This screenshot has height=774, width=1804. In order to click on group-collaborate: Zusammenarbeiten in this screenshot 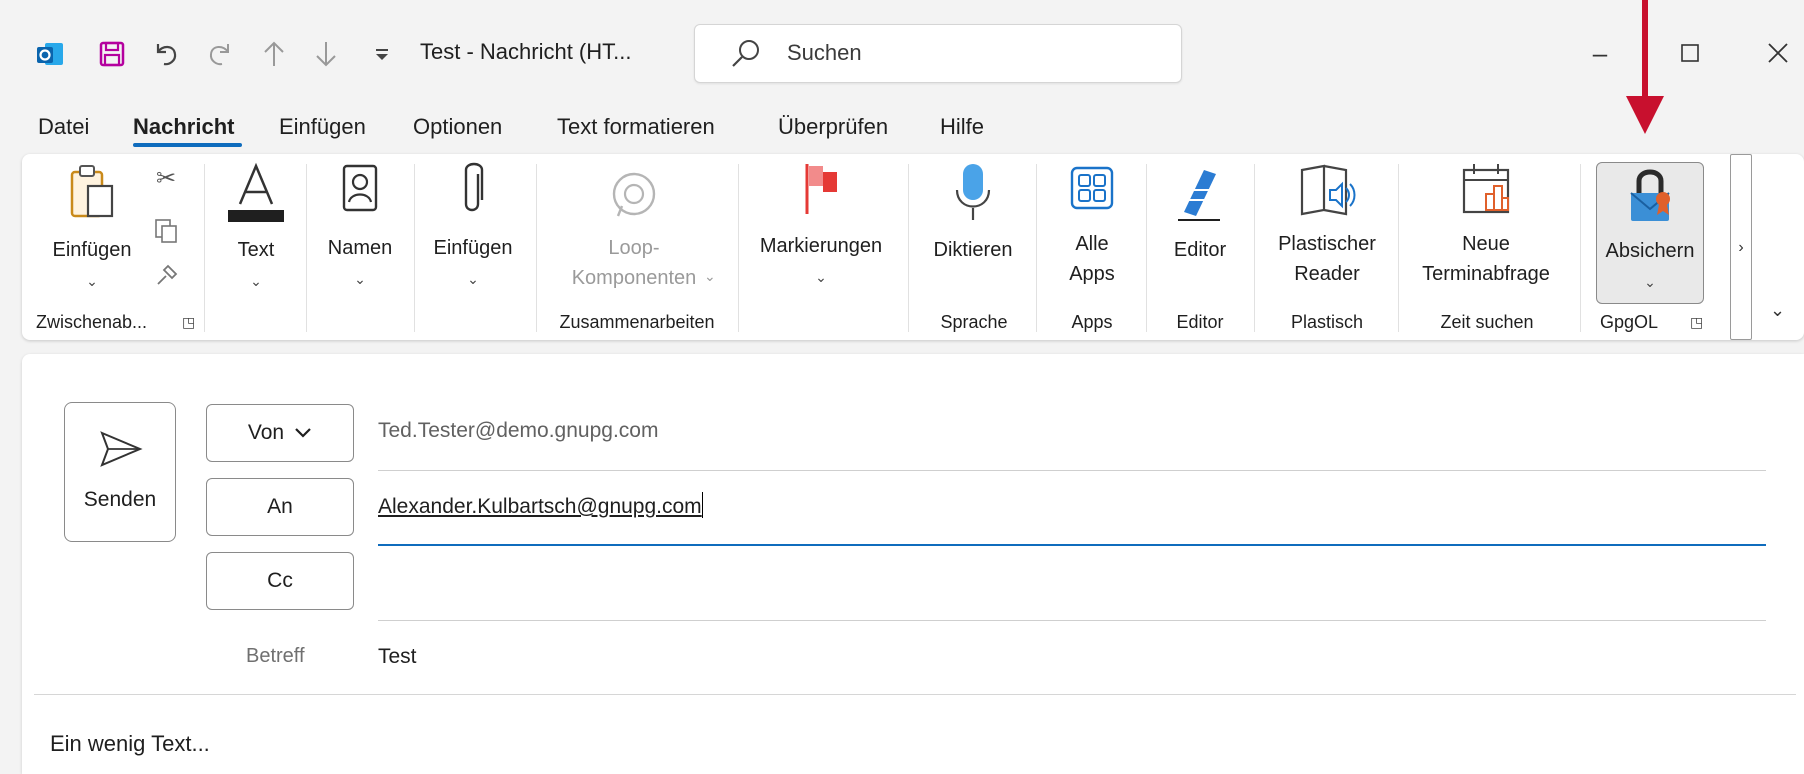, I will do `click(637, 322)`.